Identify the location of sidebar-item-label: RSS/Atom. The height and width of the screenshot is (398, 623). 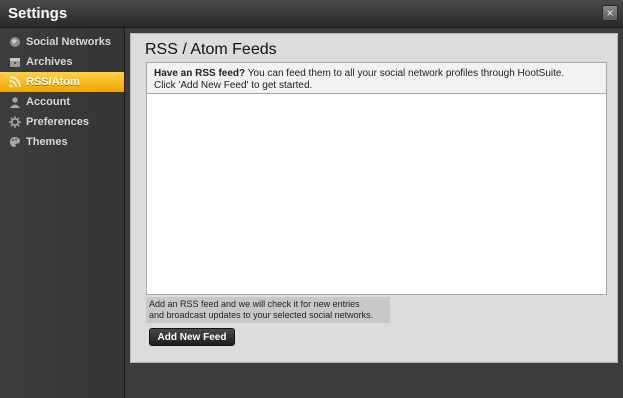
(53, 82).